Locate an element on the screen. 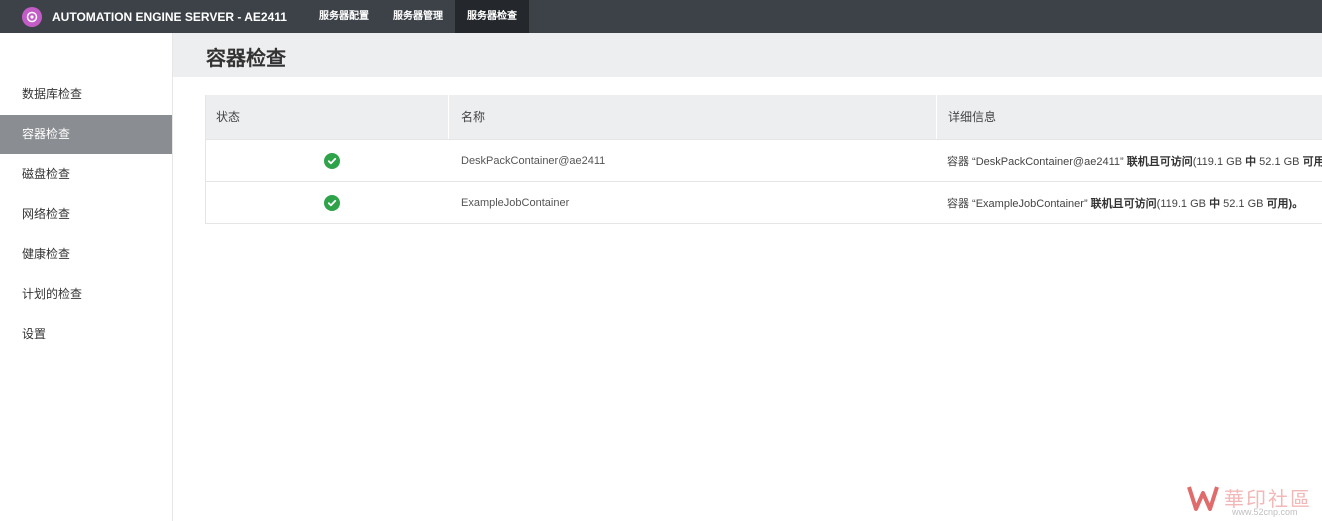  sidebar-item-scheduled-checks: 计划的检查 is located at coordinates (86, 294).